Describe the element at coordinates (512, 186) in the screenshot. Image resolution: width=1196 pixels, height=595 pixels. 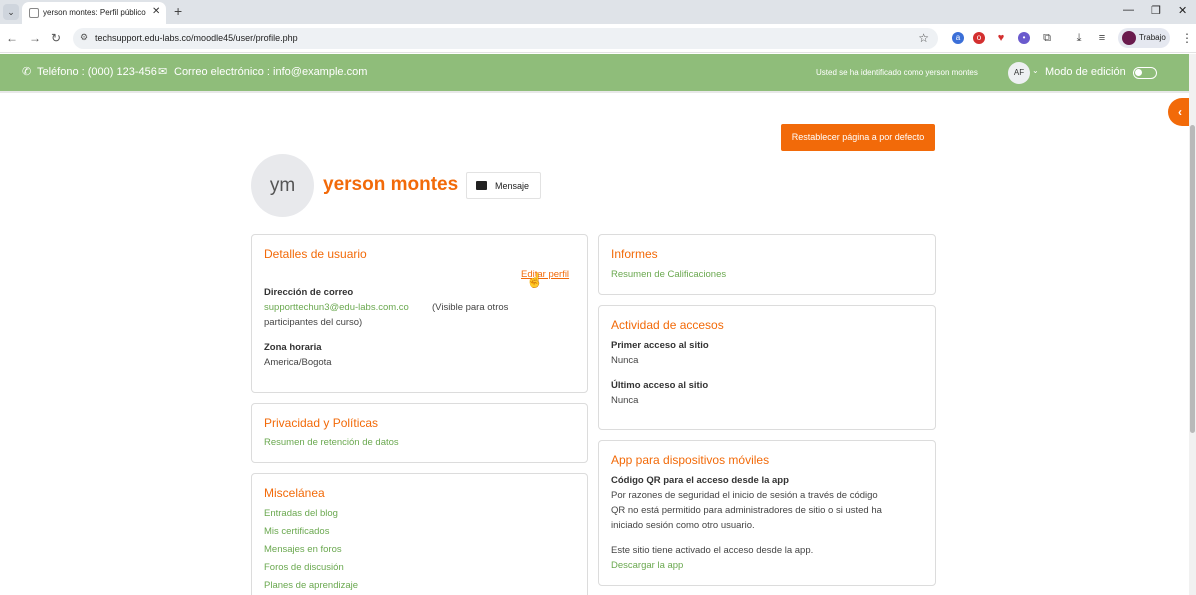
I see `message-button-label: Mensaje` at that location.